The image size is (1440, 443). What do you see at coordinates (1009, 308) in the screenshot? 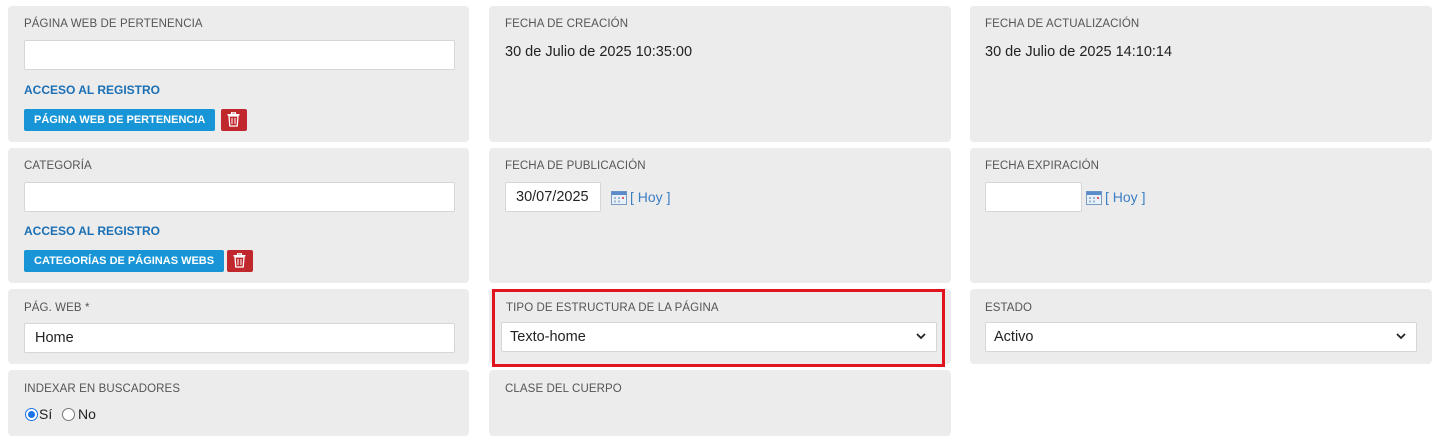
I see `estado-label: ESTADO` at bounding box center [1009, 308].